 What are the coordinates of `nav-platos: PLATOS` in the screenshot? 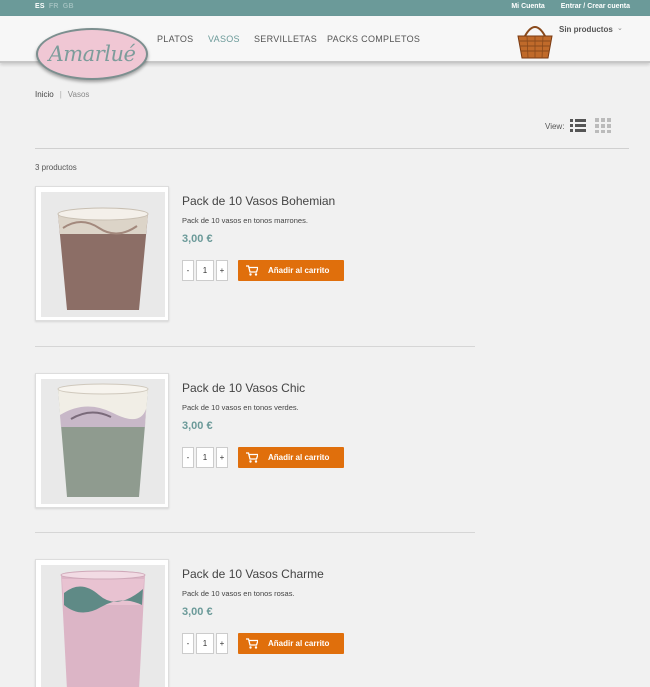 It's located at (175, 39).